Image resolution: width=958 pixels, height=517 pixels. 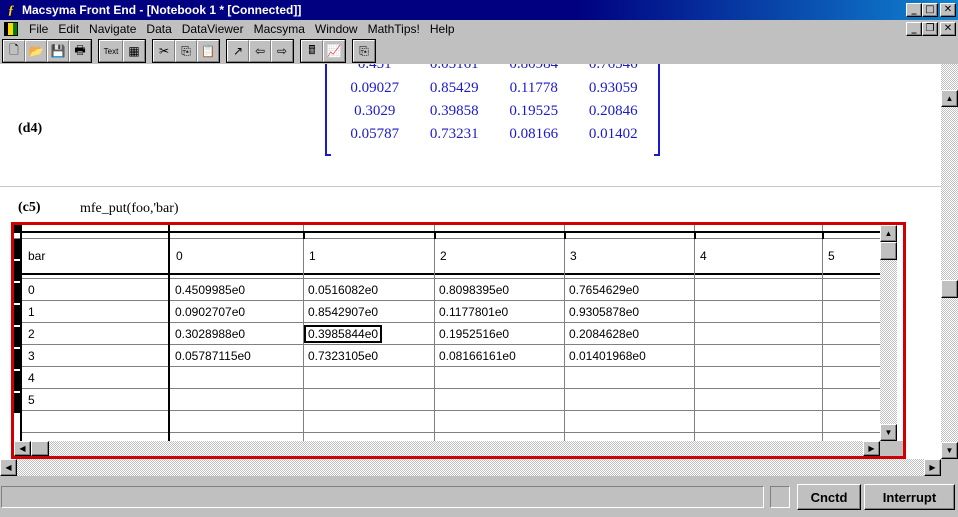 What do you see at coordinates (38, 29) in the screenshot?
I see `menu-file: File` at bounding box center [38, 29].